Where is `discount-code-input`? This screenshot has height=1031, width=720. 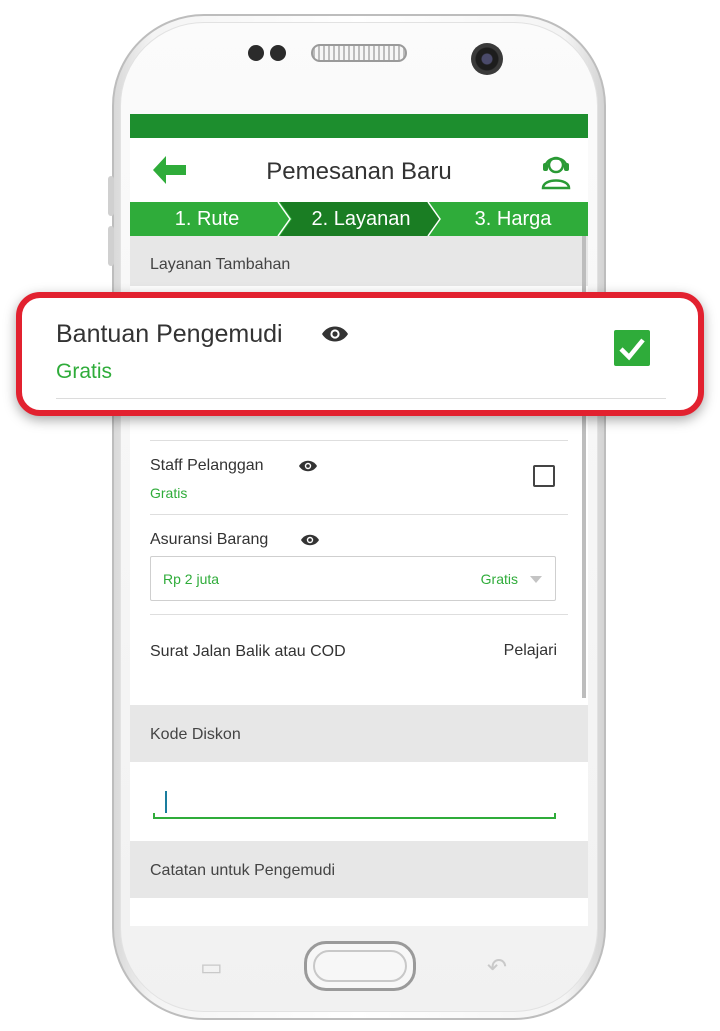 discount-code-input is located at coordinates (354, 805).